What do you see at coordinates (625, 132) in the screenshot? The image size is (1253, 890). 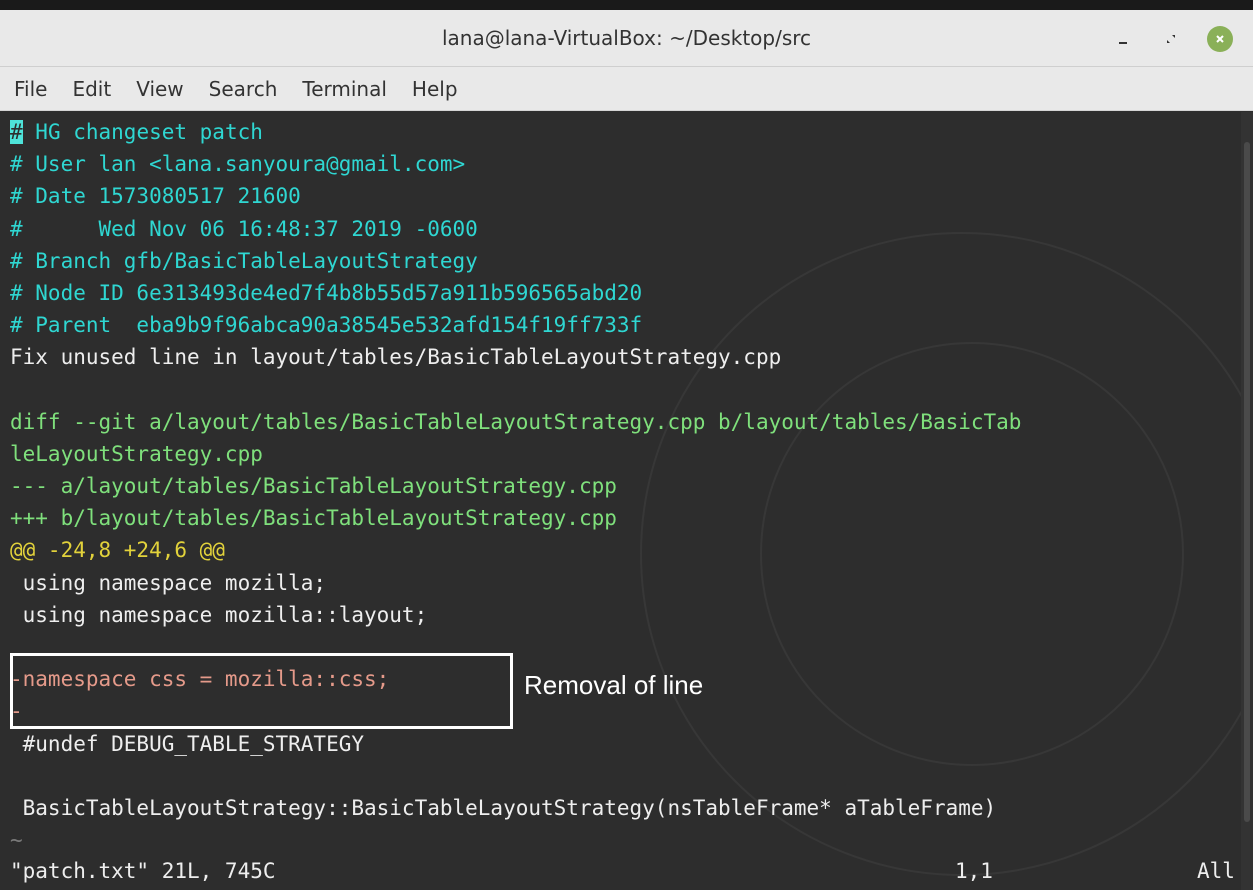 I see `editor-line: # HG changeset patch` at bounding box center [625, 132].